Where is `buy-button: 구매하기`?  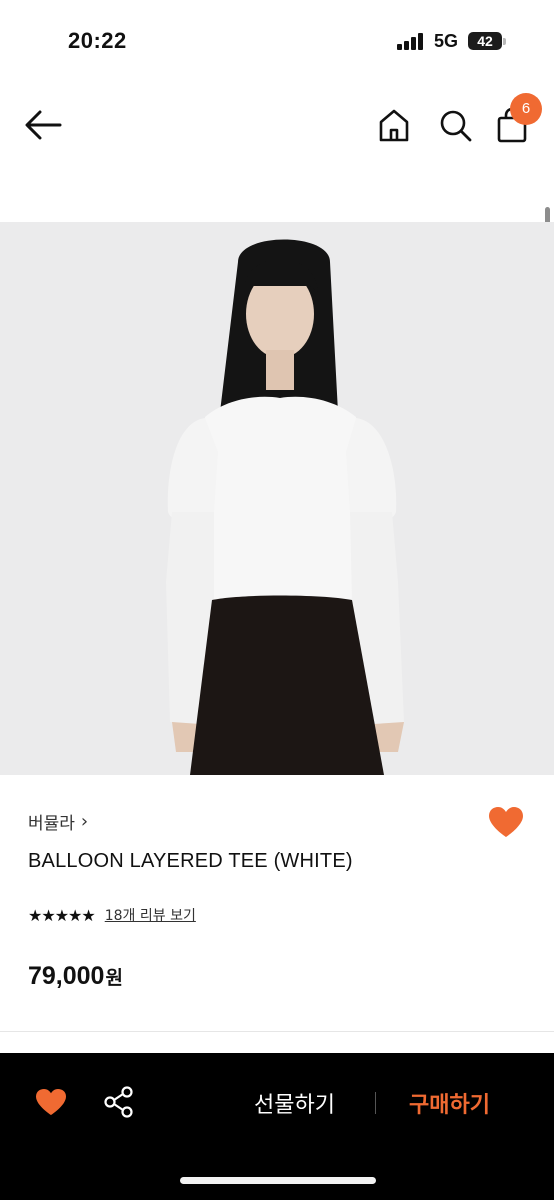
buy-button: 구매하기 is located at coordinates (449, 1103).